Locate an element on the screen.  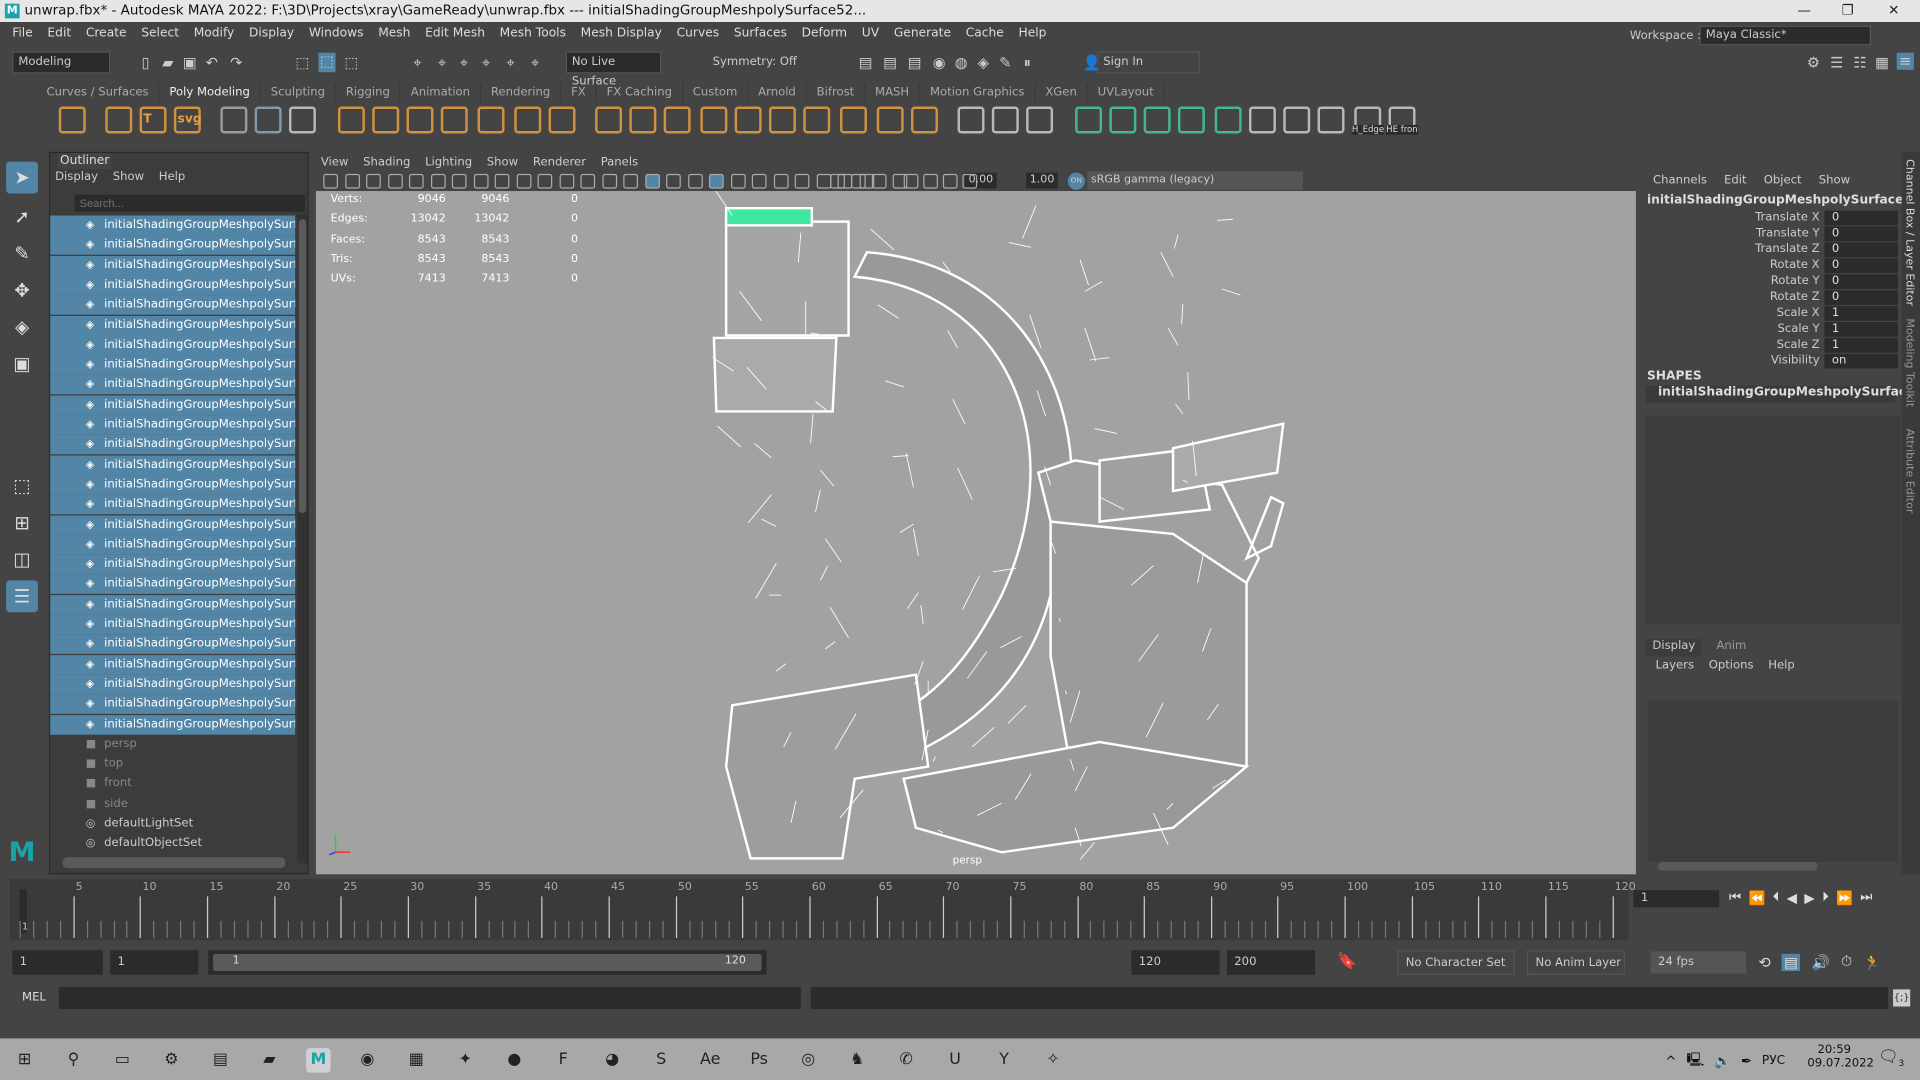
side-tab-attribute-editor: Attribute Editor is located at coordinates (1909, 471).